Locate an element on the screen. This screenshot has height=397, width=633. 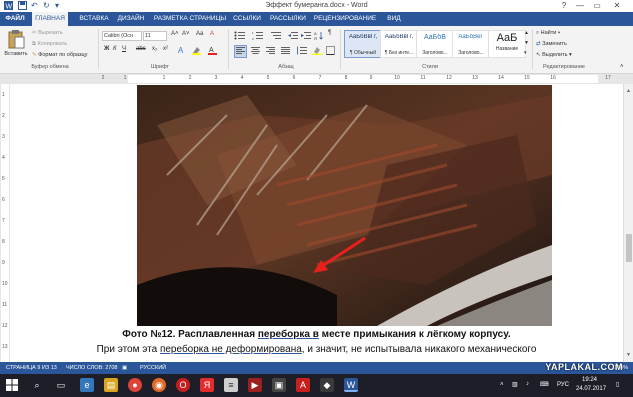
clock-date: 24.07.2017 is located at coordinates (591, 389).